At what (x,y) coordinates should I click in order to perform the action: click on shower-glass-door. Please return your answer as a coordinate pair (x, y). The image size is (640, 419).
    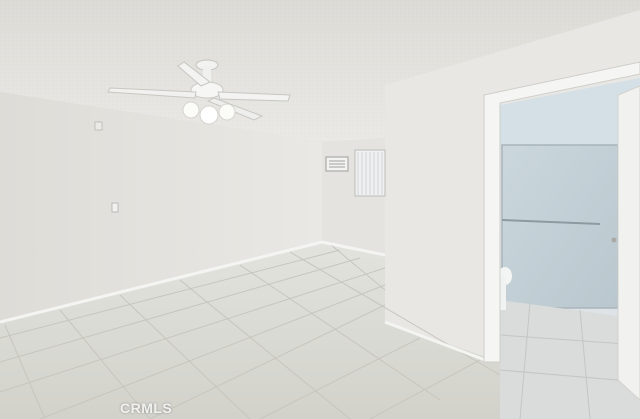
    Looking at the image, I should click on (560, 226).